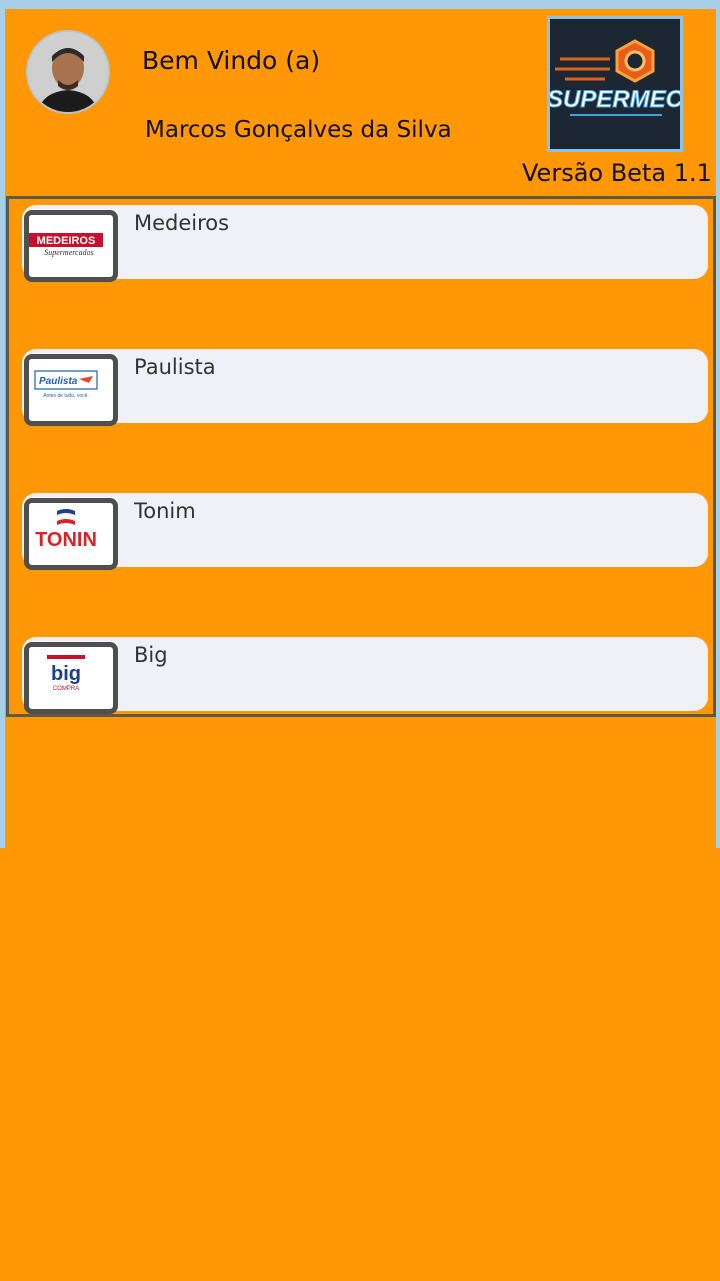 The width and height of the screenshot is (720, 1281). What do you see at coordinates (365, 243) in the screenshot?
I see `store-card-medeiros: MEDEIROS Supermercados Medeiros` at bounding box center [365, 243].